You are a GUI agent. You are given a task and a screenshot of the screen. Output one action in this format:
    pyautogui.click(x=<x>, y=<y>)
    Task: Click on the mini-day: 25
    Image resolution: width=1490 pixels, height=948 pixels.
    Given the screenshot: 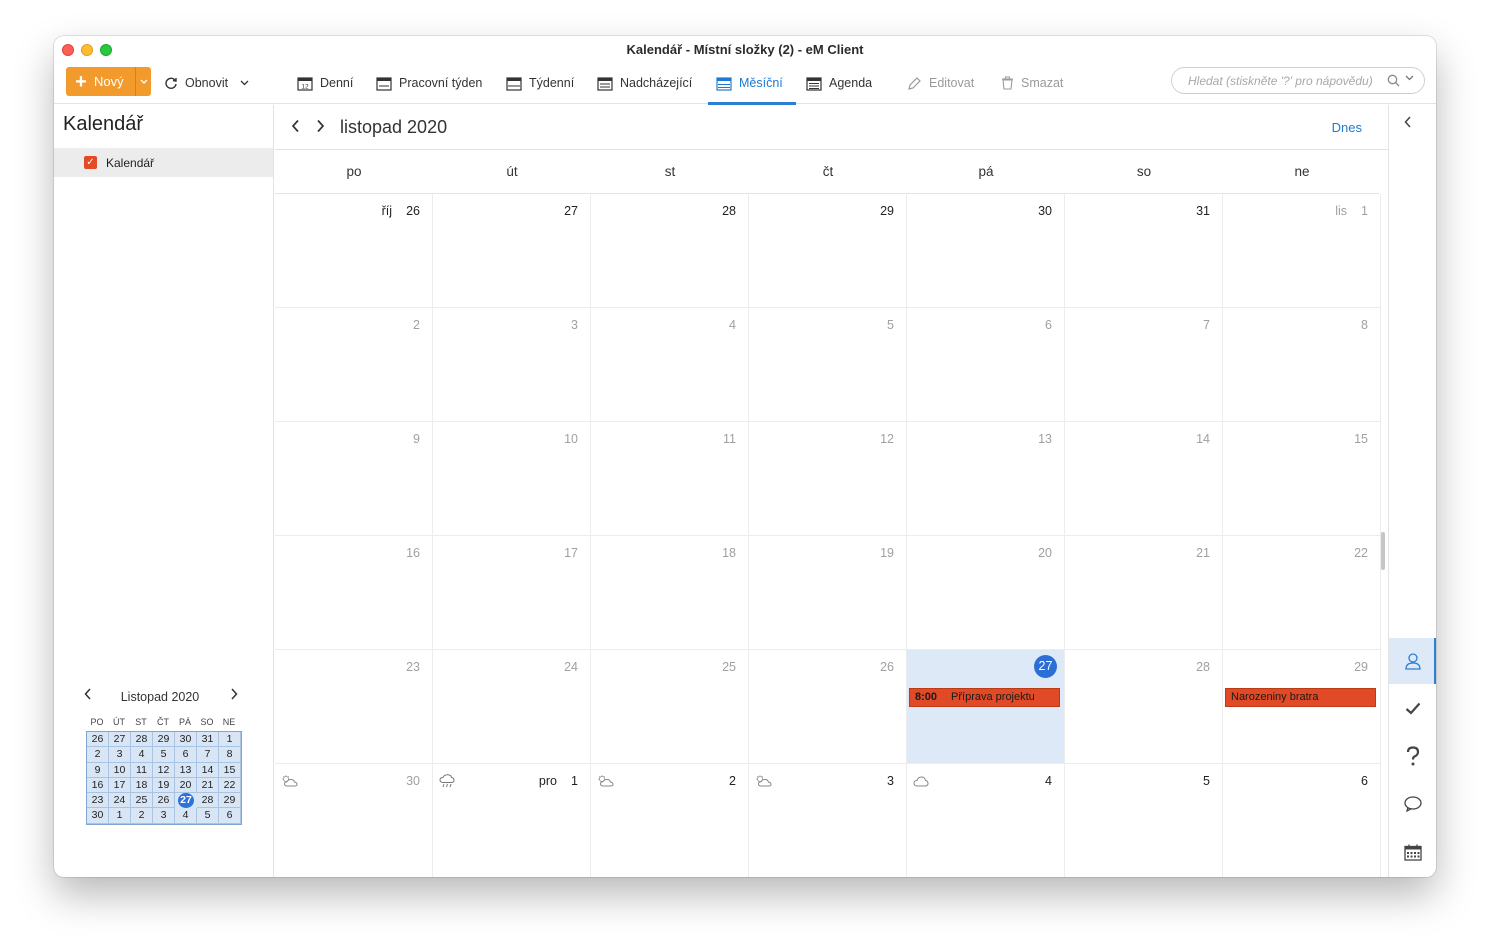 What is the action you would take?
    pyautogui.click(x=142, y=801)
    